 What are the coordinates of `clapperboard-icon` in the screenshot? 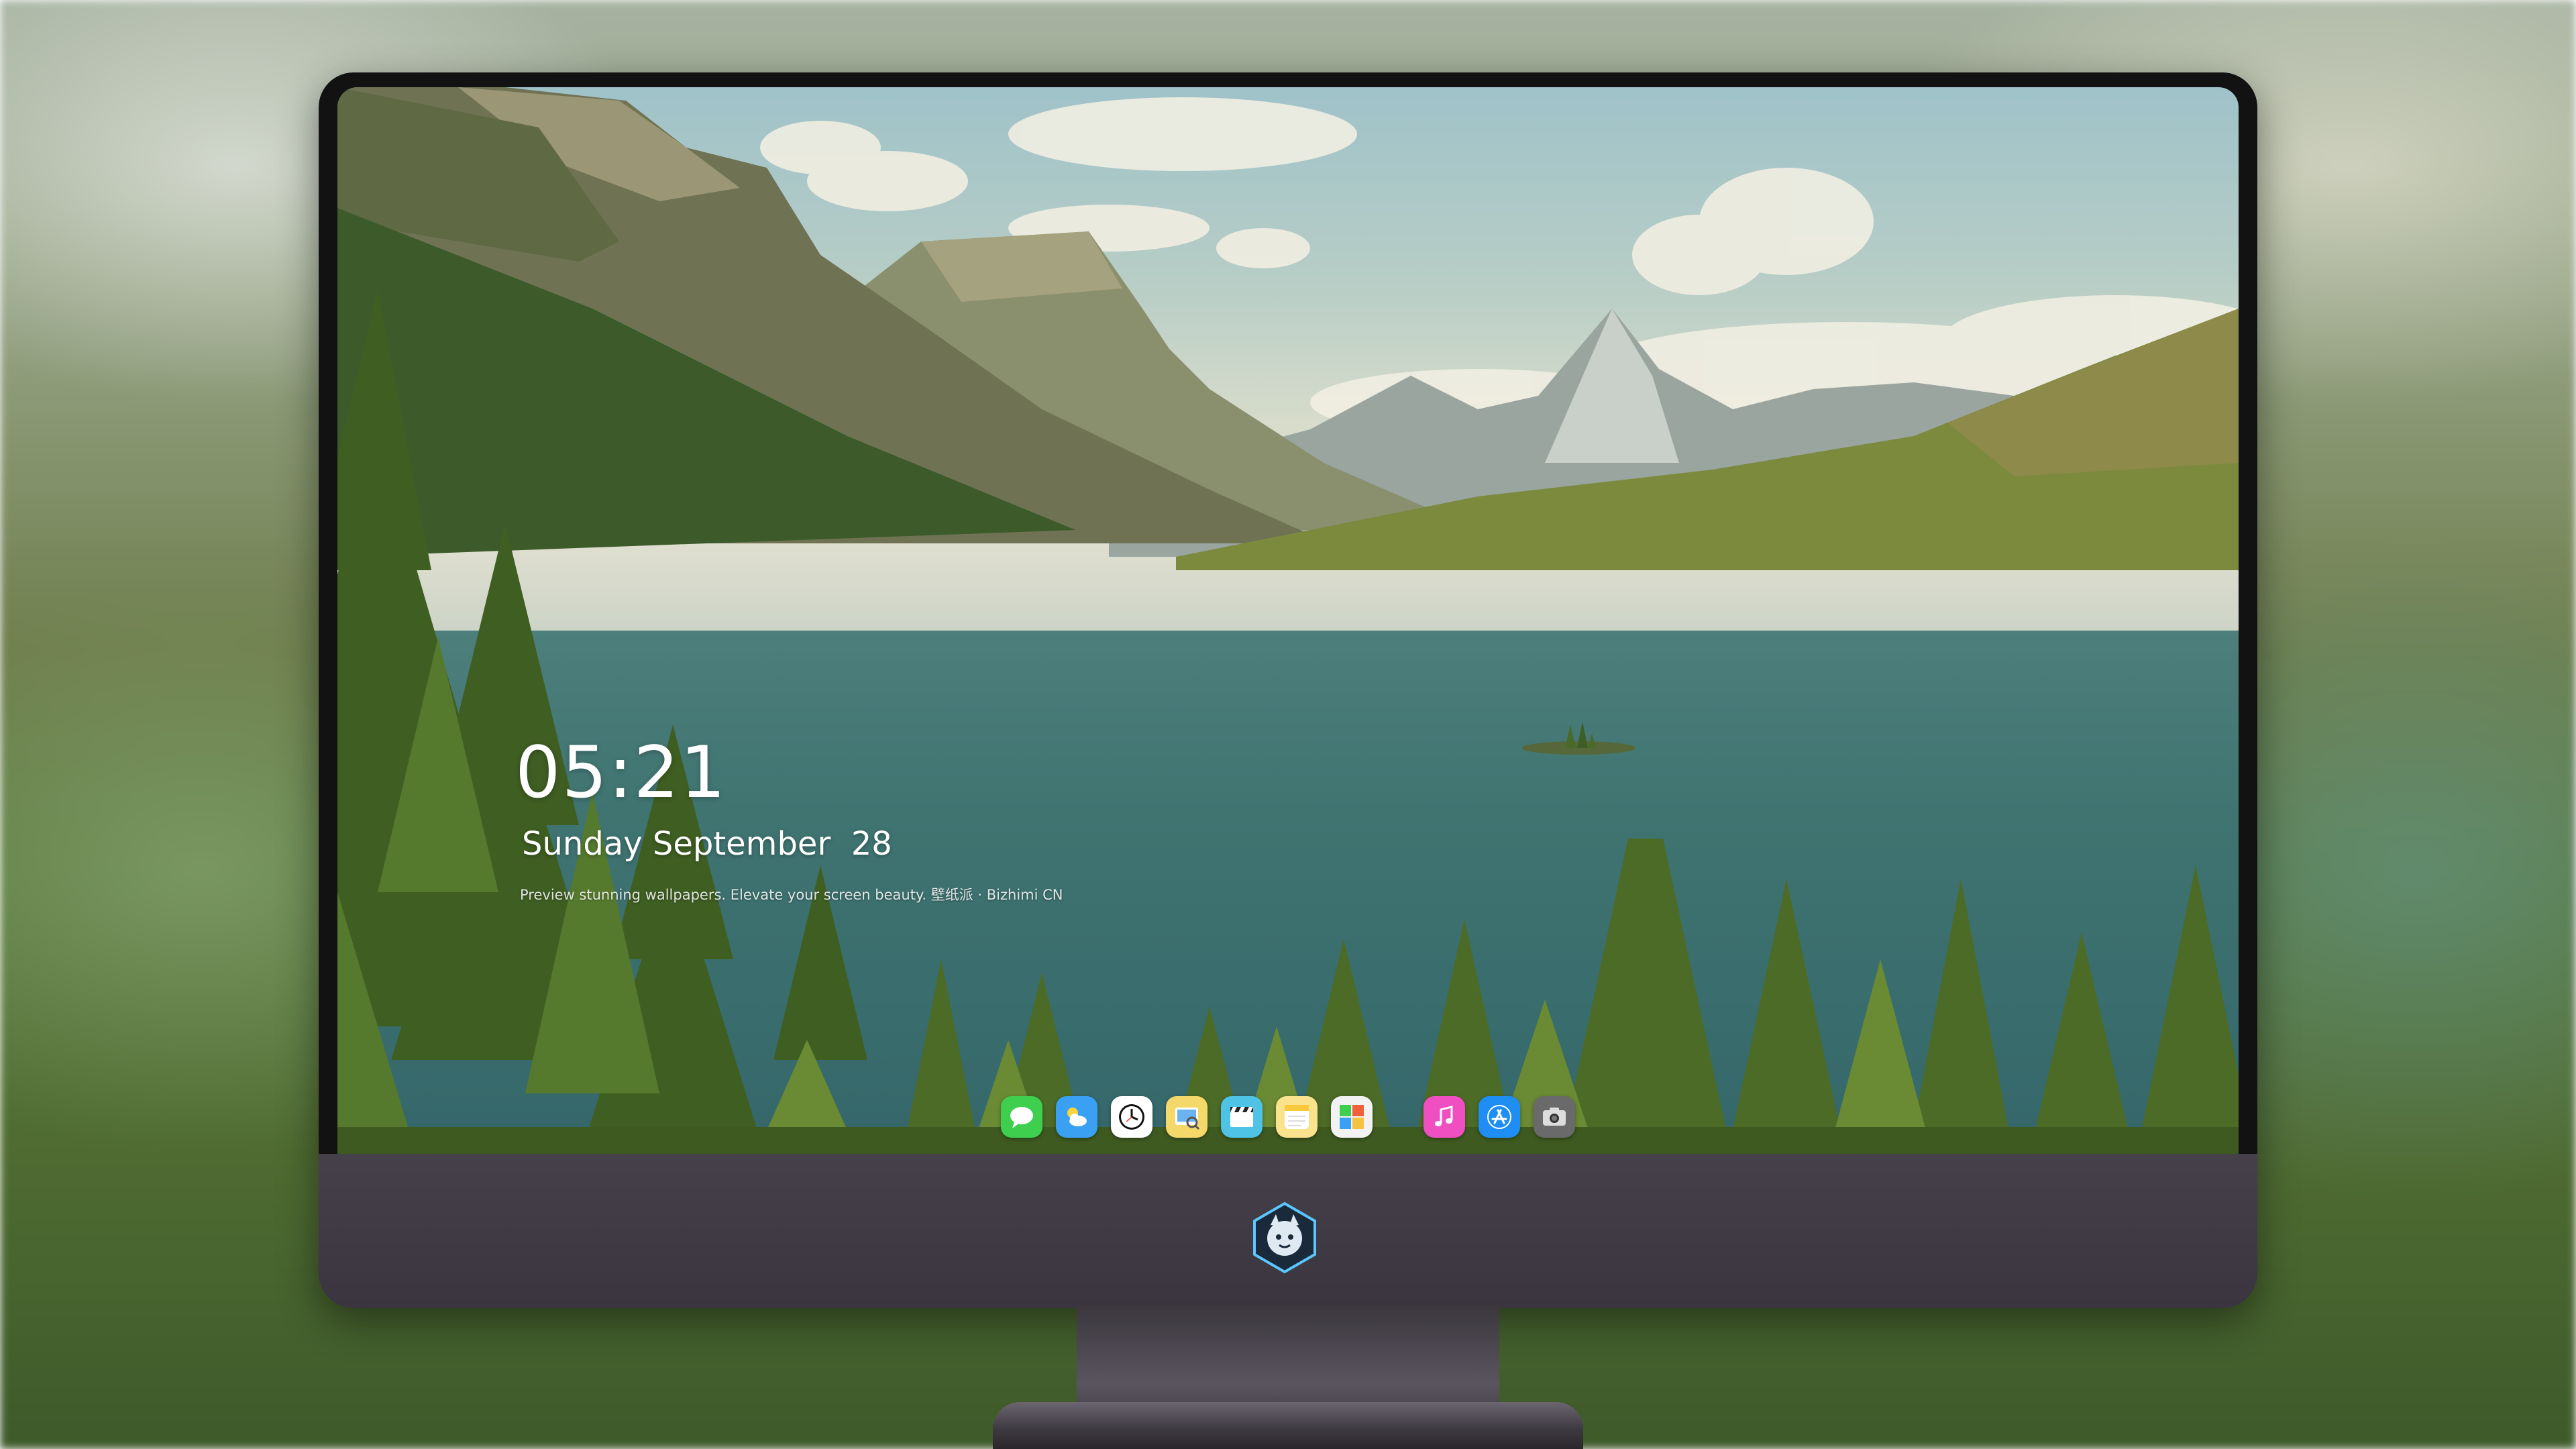 It's located at (1241, 1117).